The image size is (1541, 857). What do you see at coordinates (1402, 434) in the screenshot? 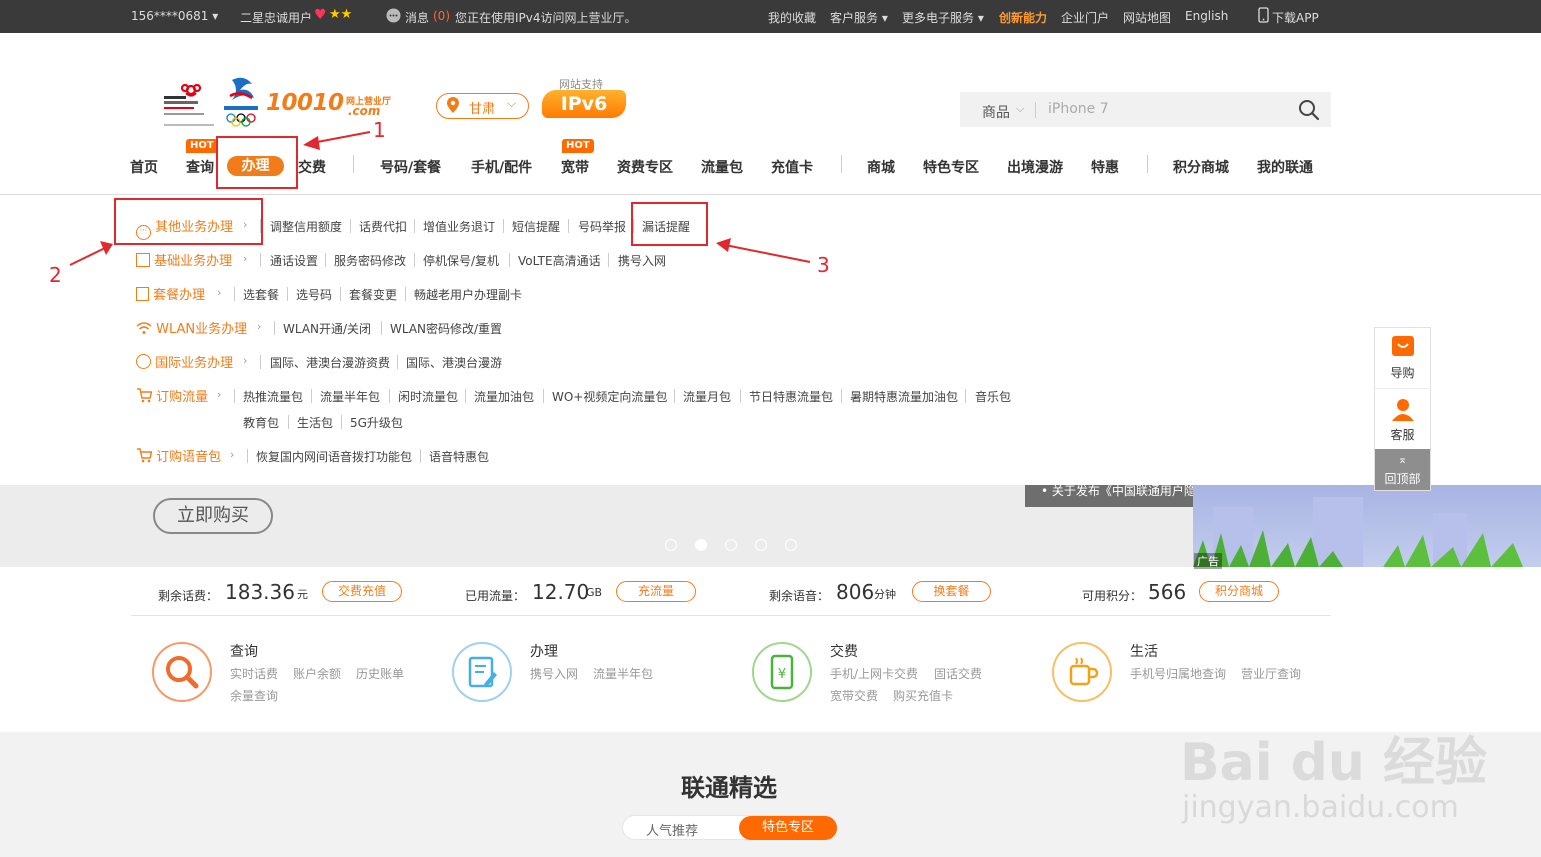
I see `customer-service-label: 客服` at bounding box center [1402, 434].